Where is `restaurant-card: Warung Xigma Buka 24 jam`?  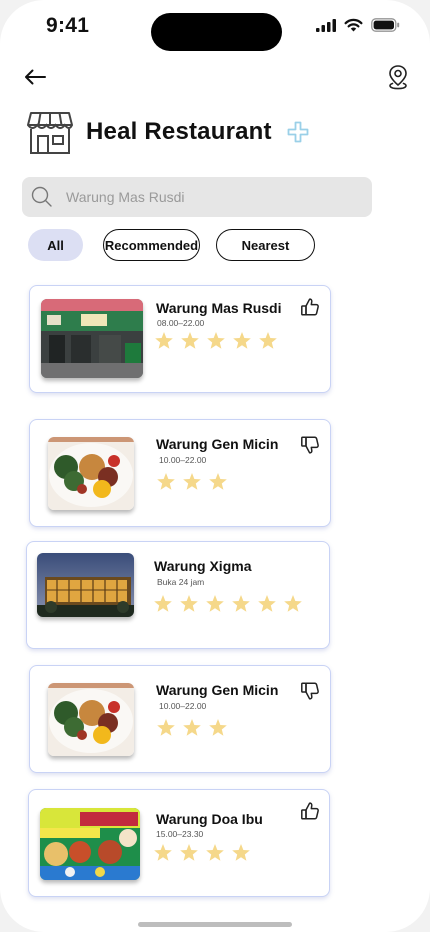 restaurant-card: Warung Xigma Buka 24 jam is located at coordinates (178, 595).